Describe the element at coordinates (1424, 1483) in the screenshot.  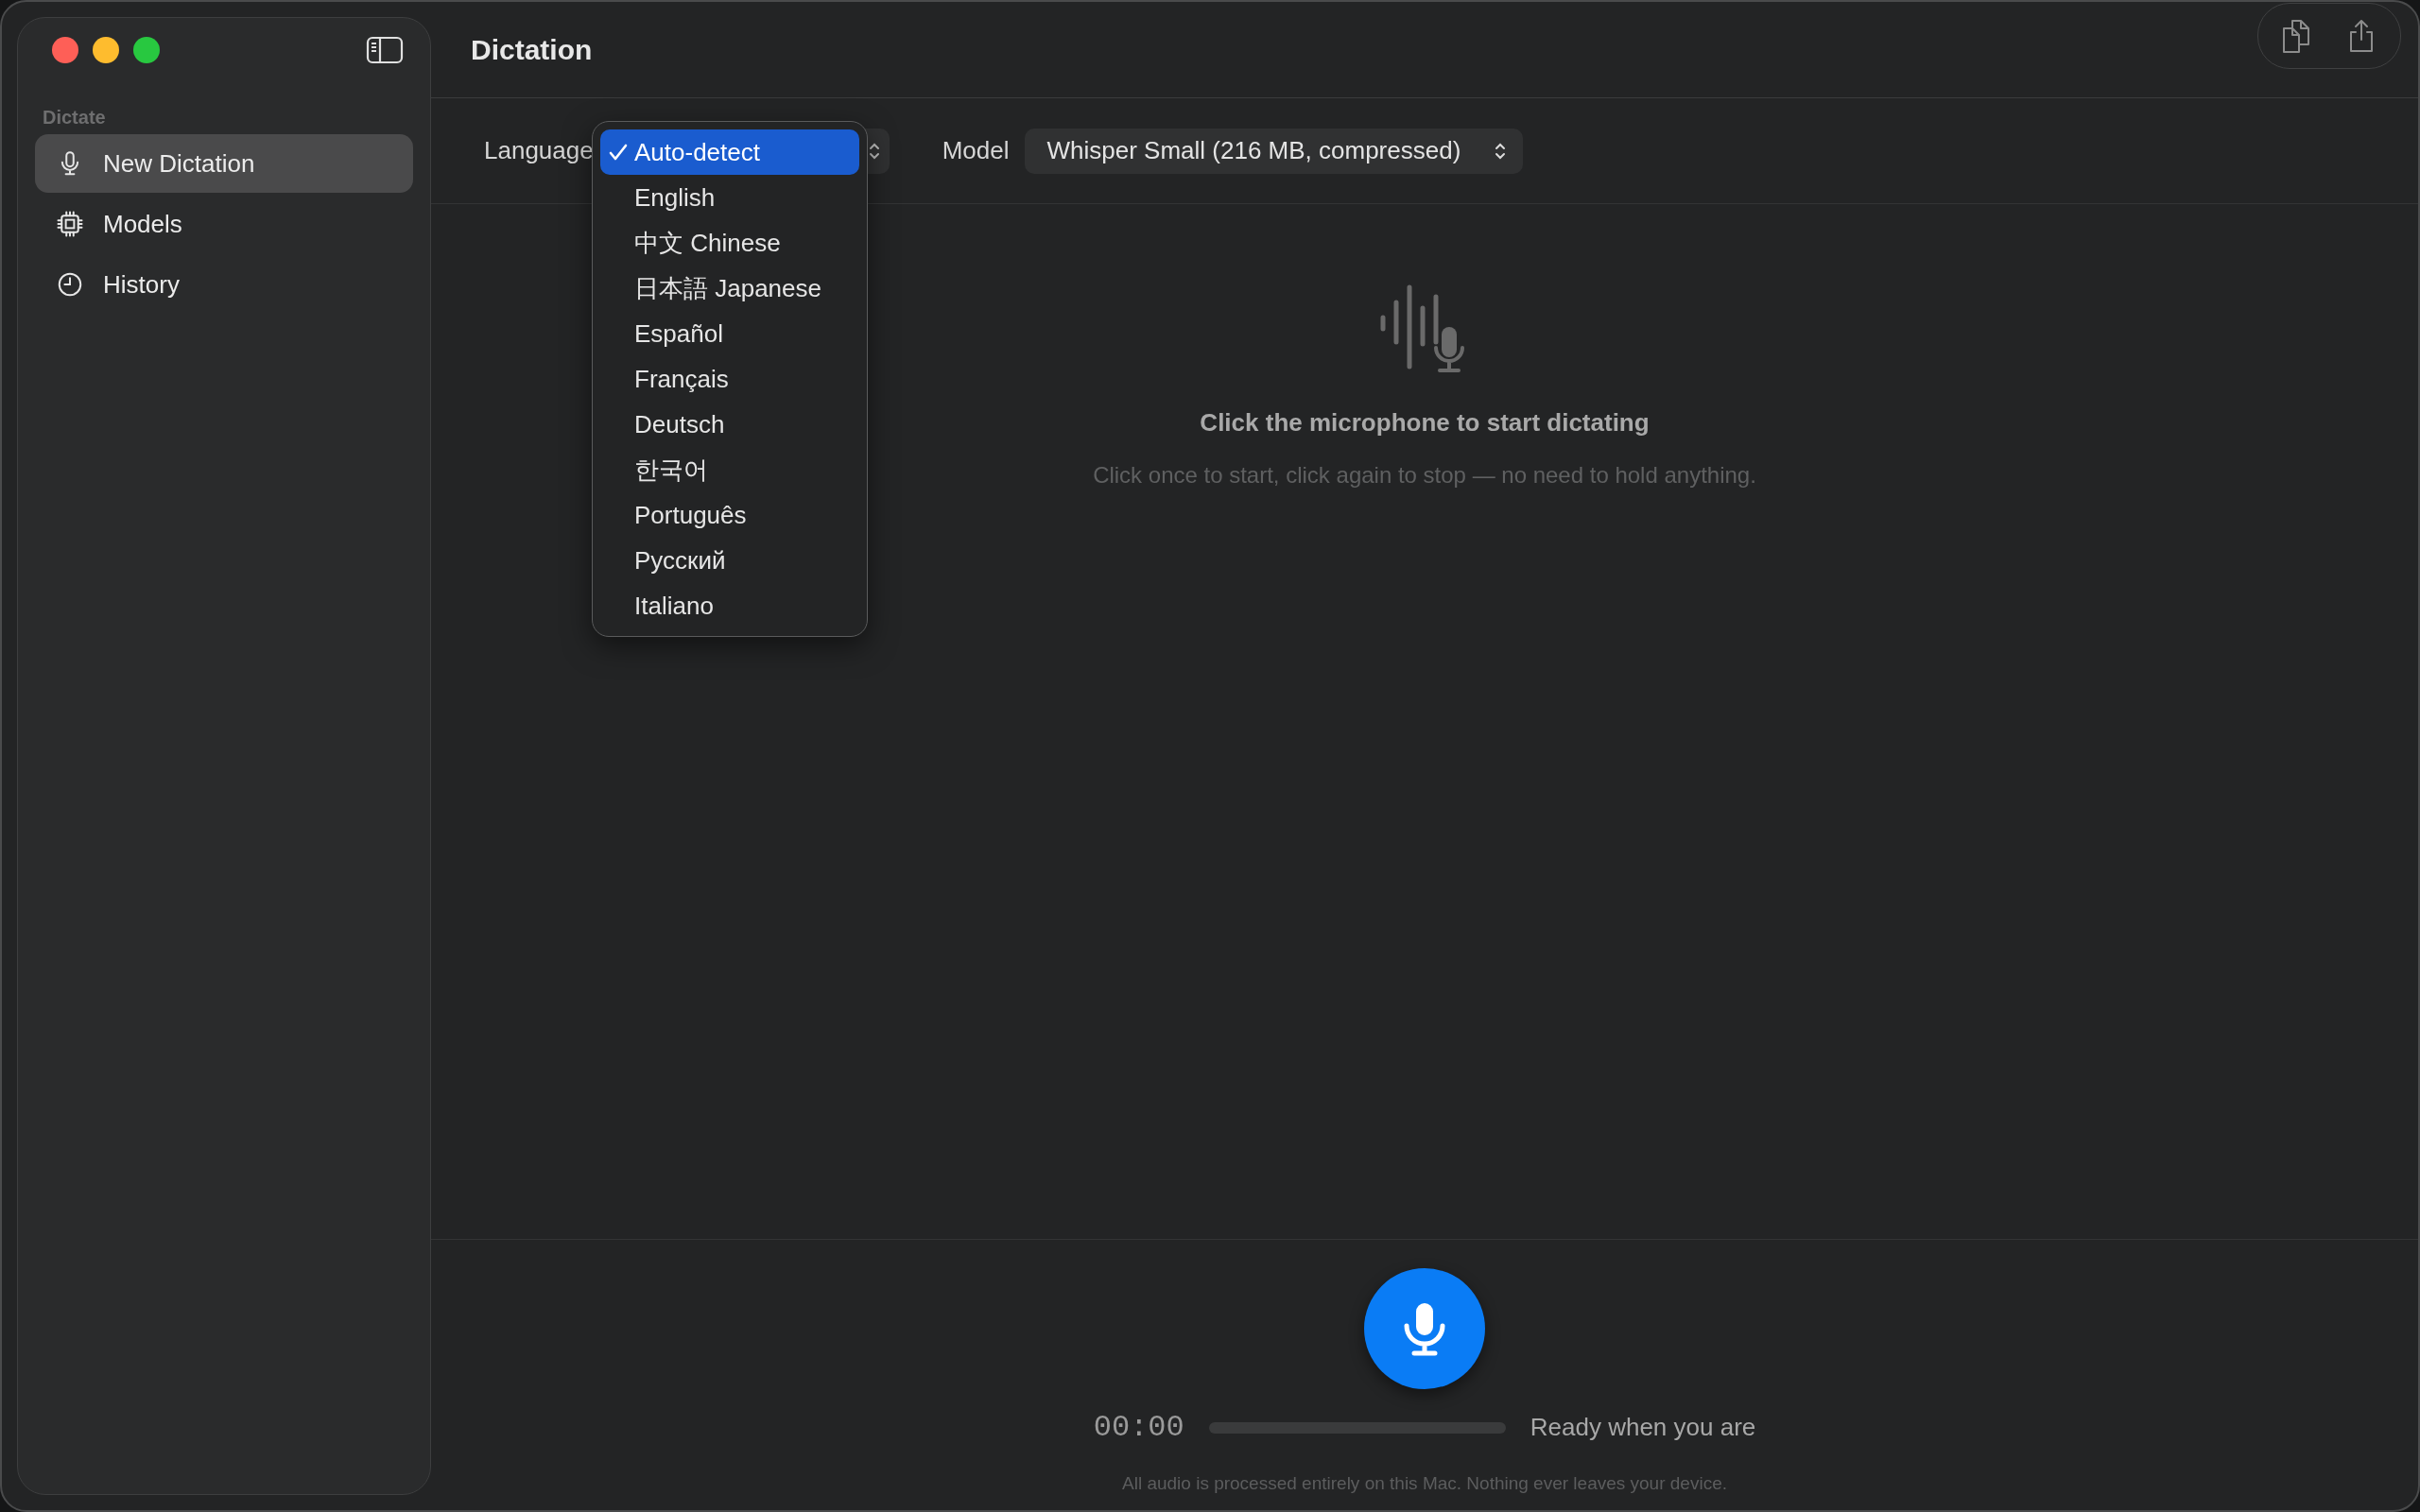
I see `privacy-note: All audio is processed entirely on this Mac. Nothing ever leaves your device.` at that location.